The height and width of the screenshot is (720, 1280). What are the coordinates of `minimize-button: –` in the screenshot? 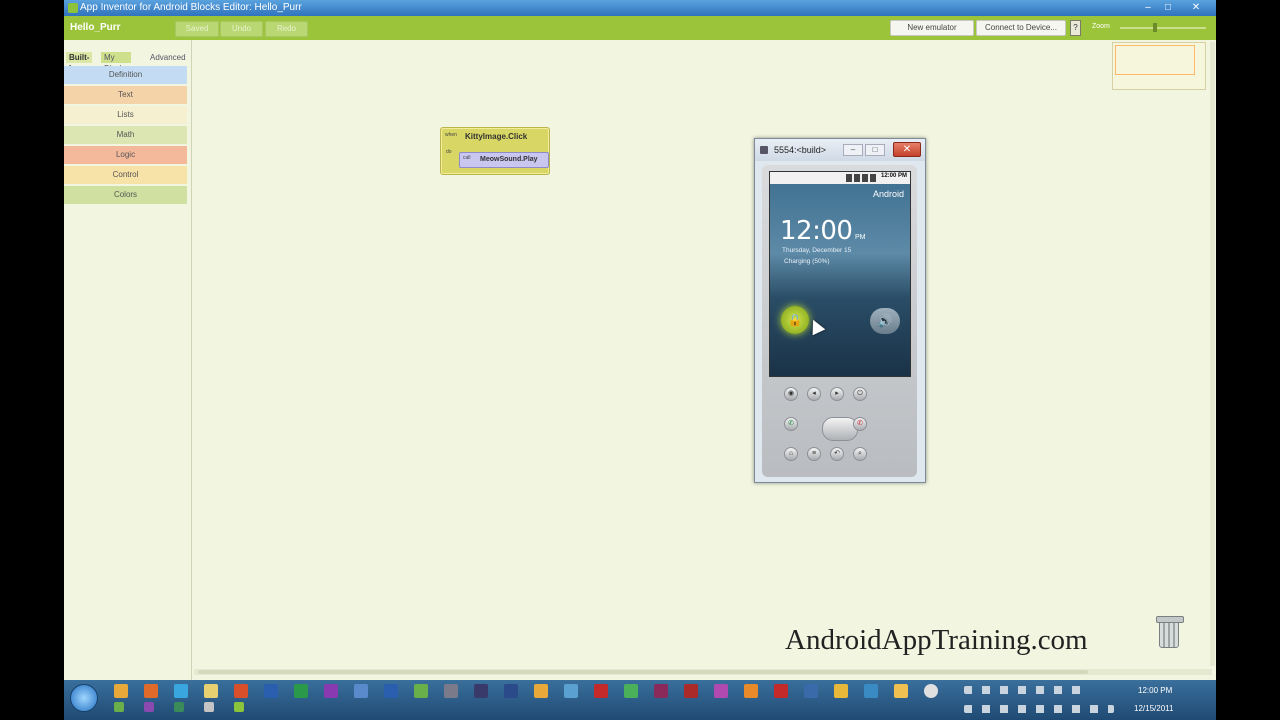 It's located at (1148, 7).